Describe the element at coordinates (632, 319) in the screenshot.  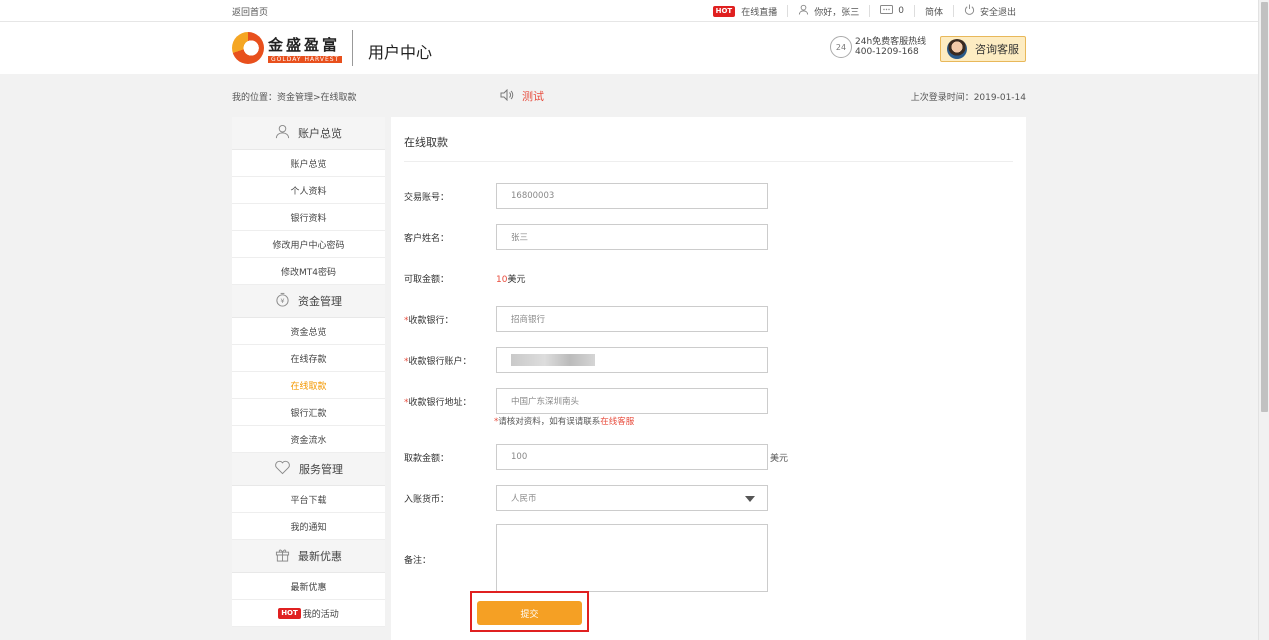
I see `bank-input: 招商银行` at that location.